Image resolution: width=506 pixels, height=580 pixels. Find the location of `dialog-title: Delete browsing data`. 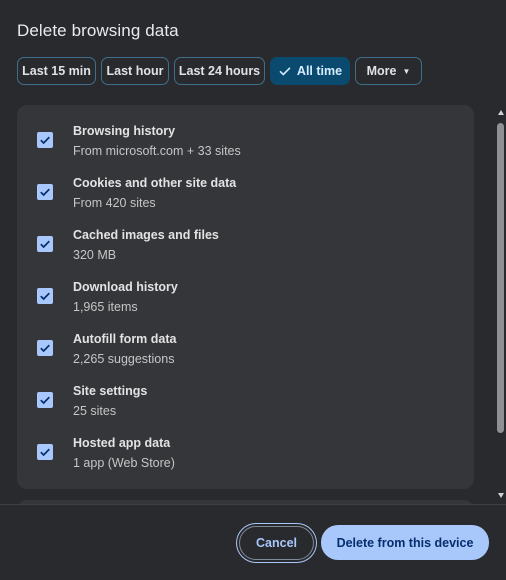

dialog-title: Delete browsing data is located at coordinates (98, 30).